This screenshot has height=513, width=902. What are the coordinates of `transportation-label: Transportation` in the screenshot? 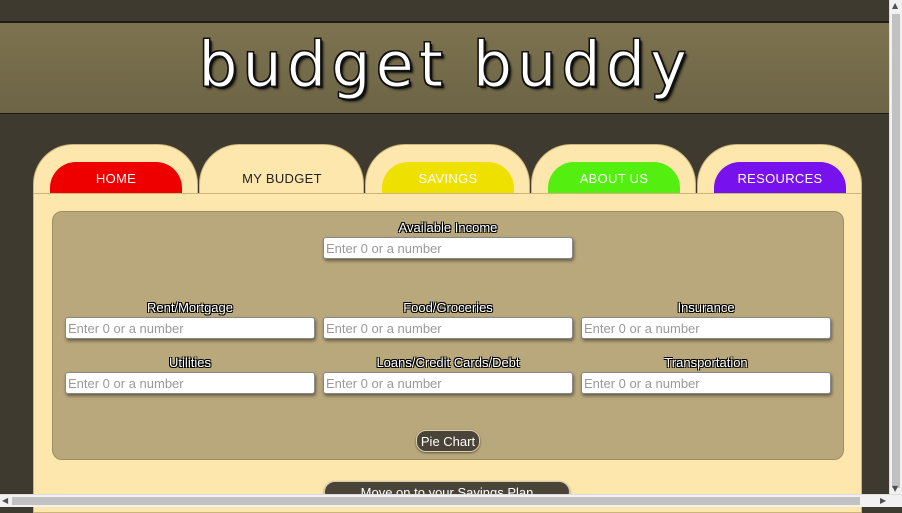 It's located at (706, 362).